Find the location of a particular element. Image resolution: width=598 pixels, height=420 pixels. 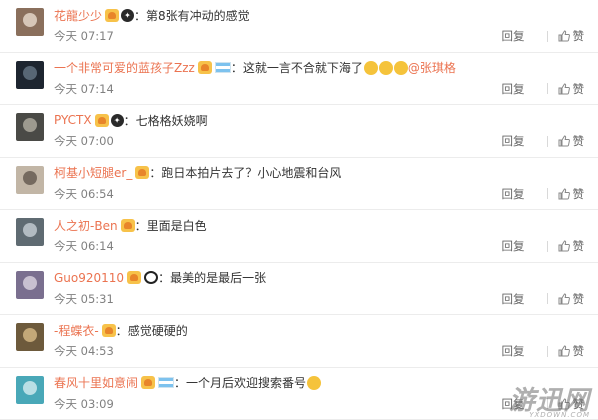

username-link: 一个非常可爱的蓝孩子Zzz is located at coordinates (124, 67).